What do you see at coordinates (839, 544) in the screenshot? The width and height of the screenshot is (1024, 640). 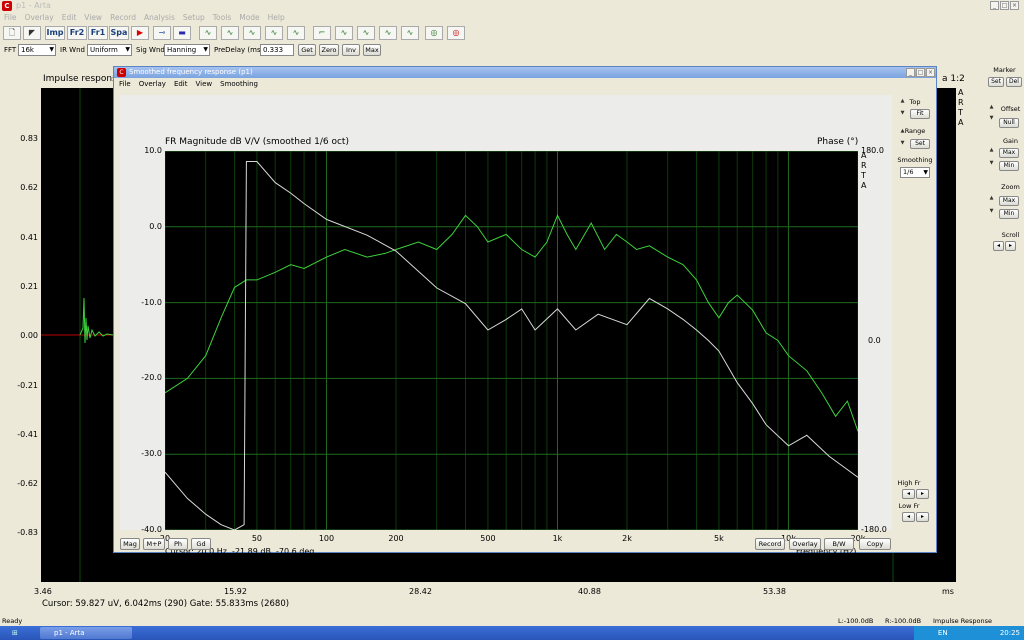 I see `bw-button: B/W` at bounding box center [839, 544].